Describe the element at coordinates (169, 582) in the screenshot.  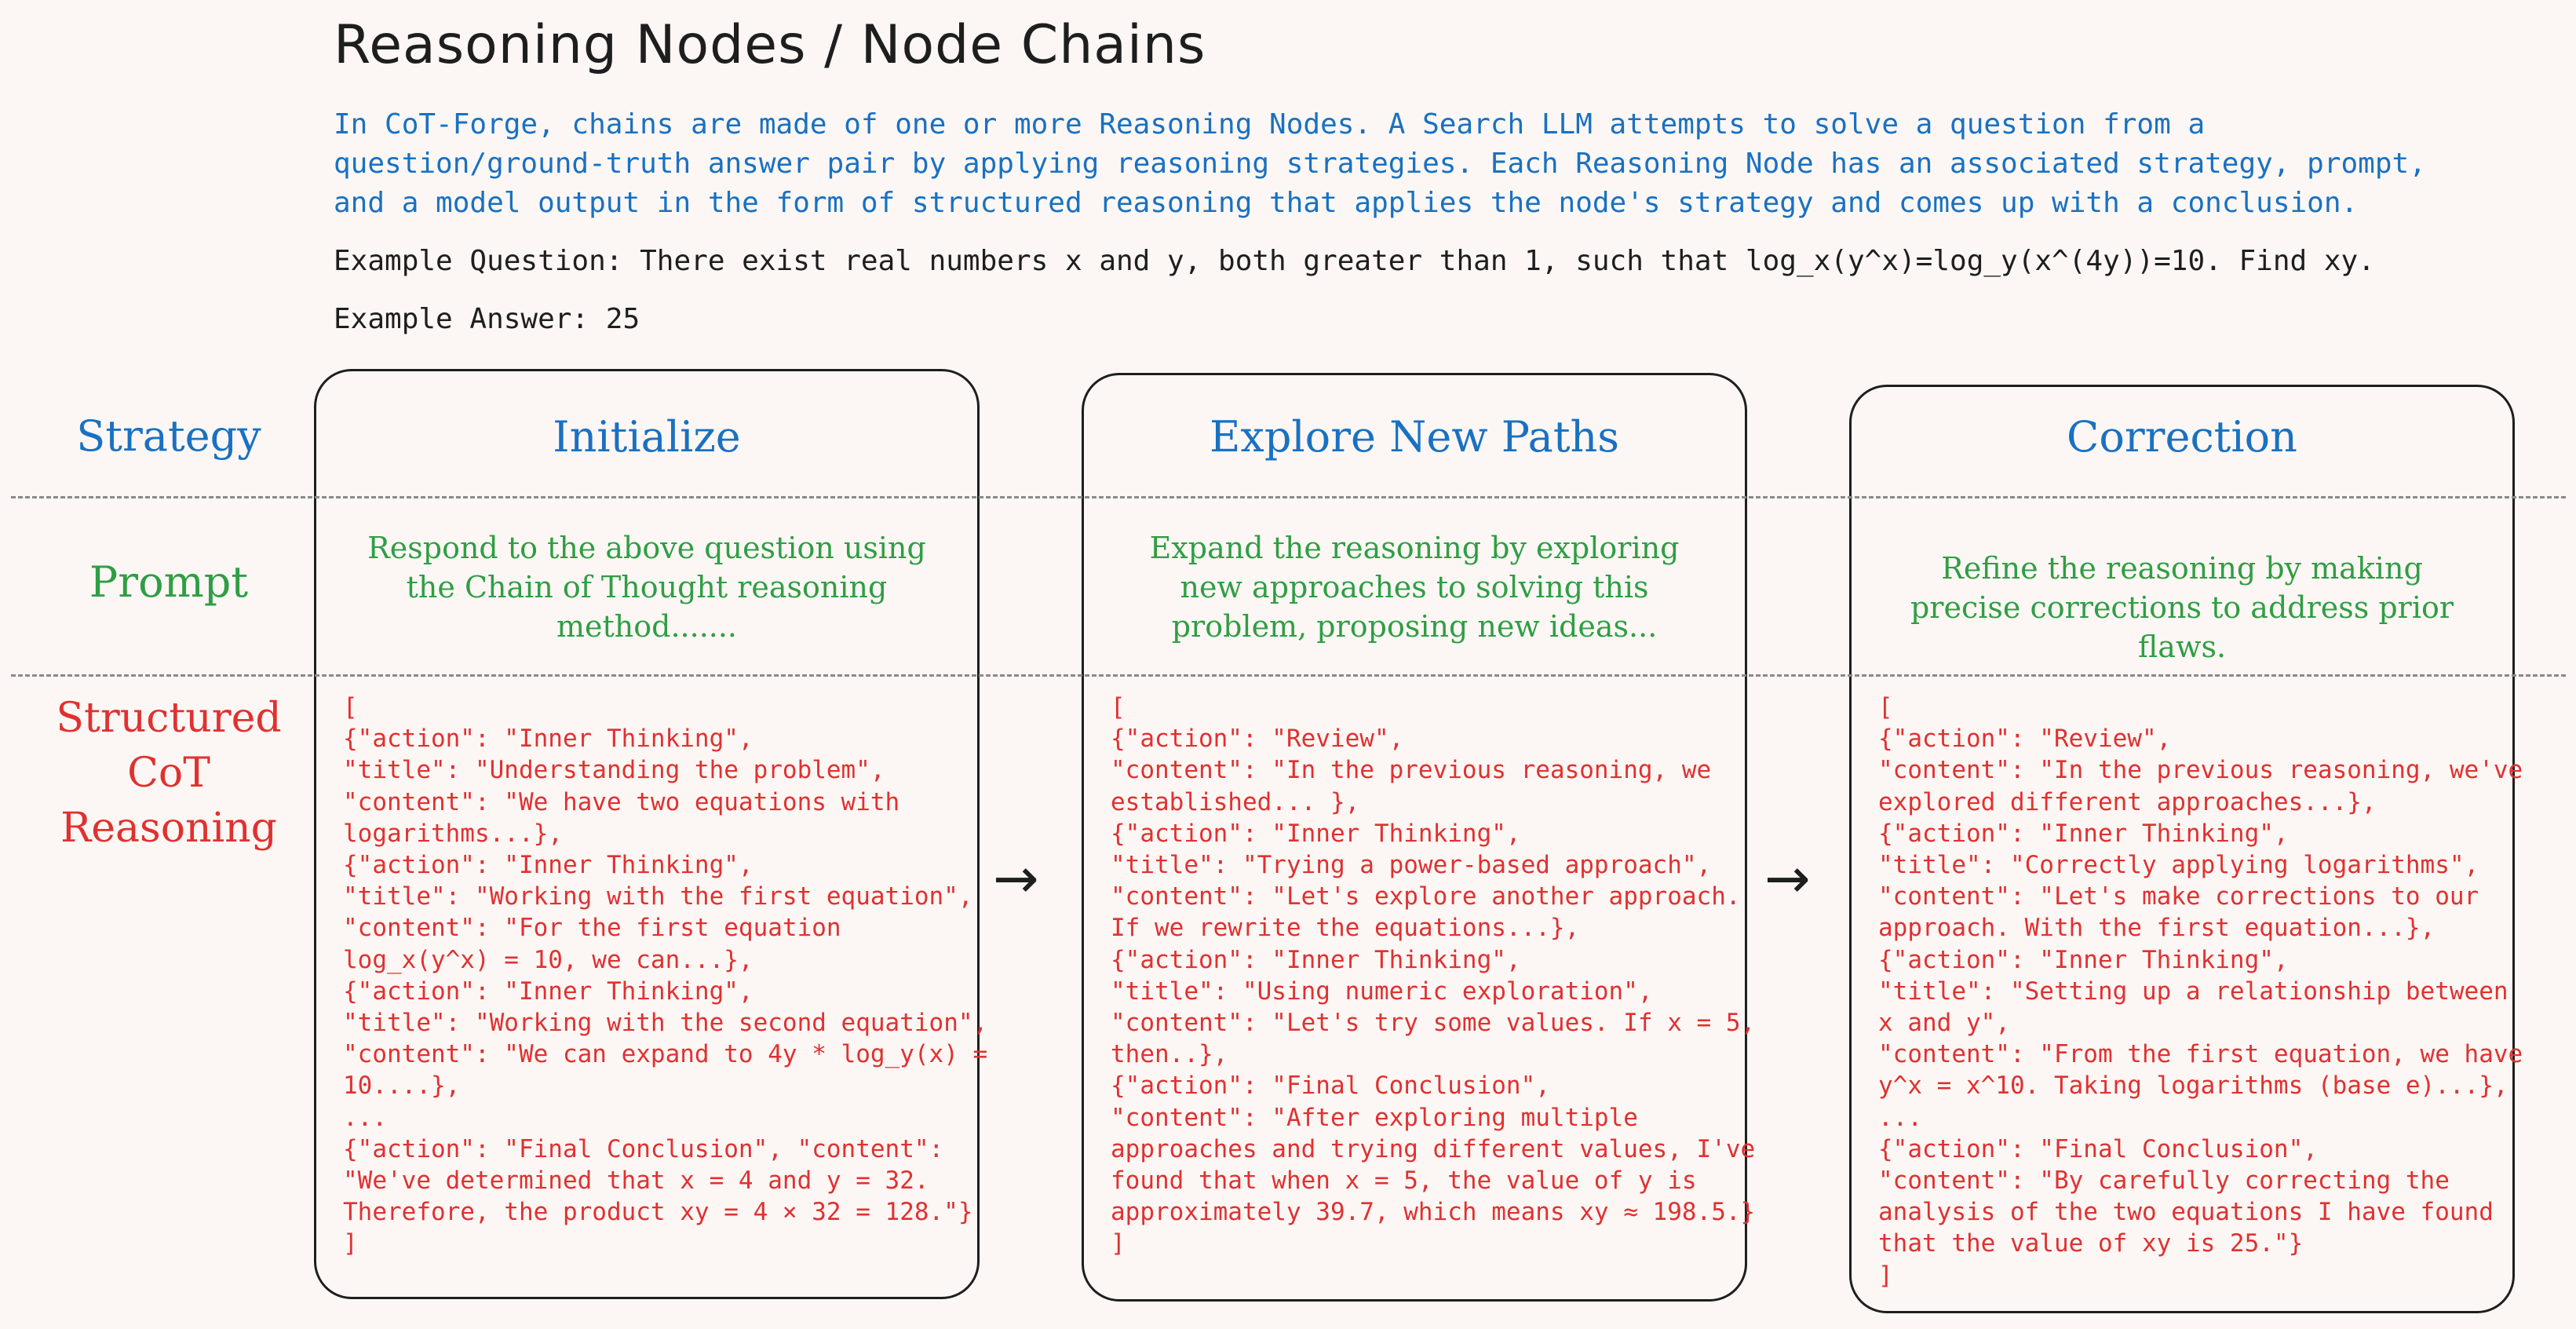
I see `row-label-prompt: Prompt` at that location.